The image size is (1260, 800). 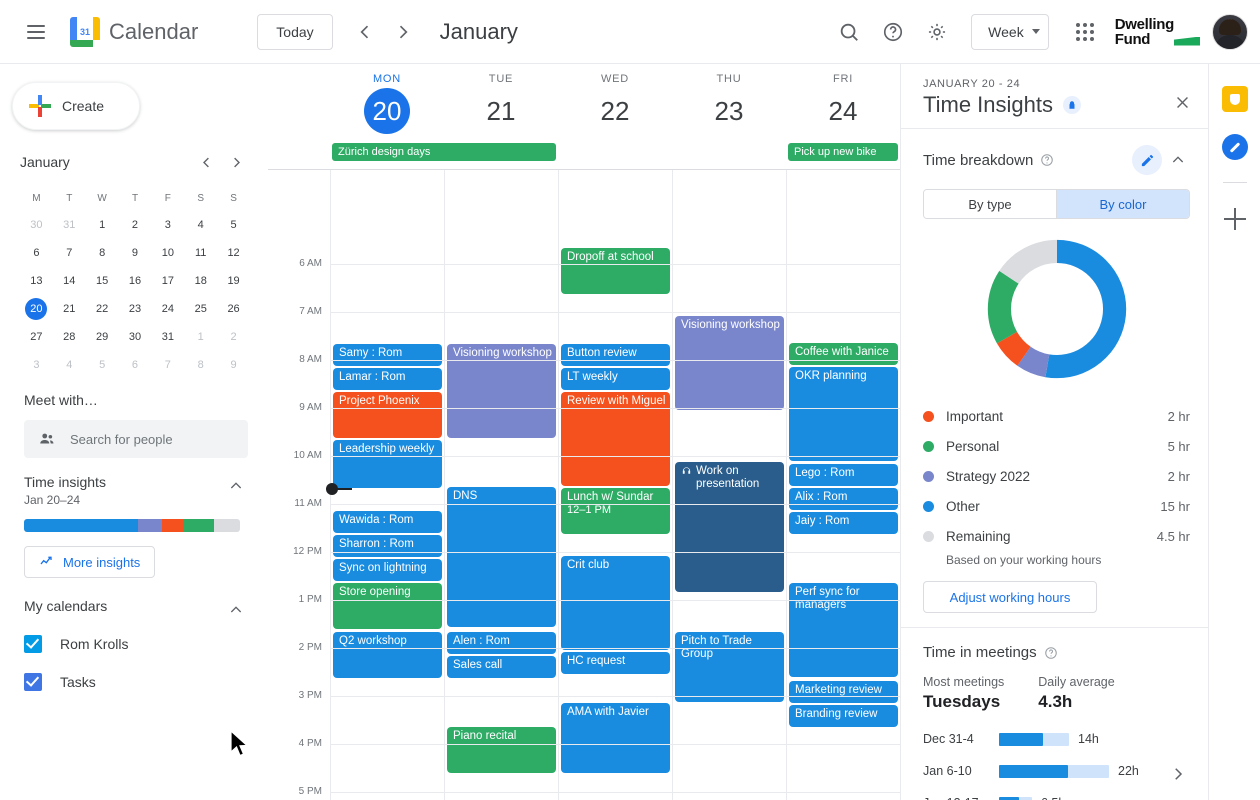 What do you see at coordinates (615, 603) in the screenshot?
I see `calendar-event: Crit club` at bounding box center [615, 603].